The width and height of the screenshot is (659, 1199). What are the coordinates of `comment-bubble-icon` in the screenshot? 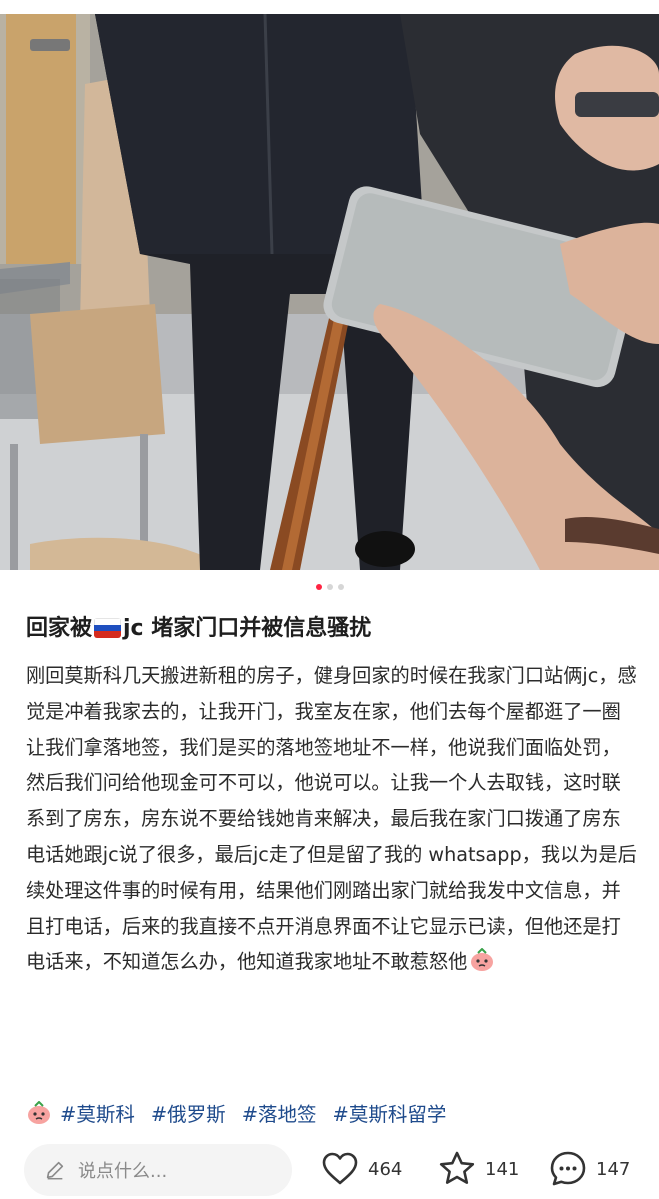 It's located at (568, 1168).